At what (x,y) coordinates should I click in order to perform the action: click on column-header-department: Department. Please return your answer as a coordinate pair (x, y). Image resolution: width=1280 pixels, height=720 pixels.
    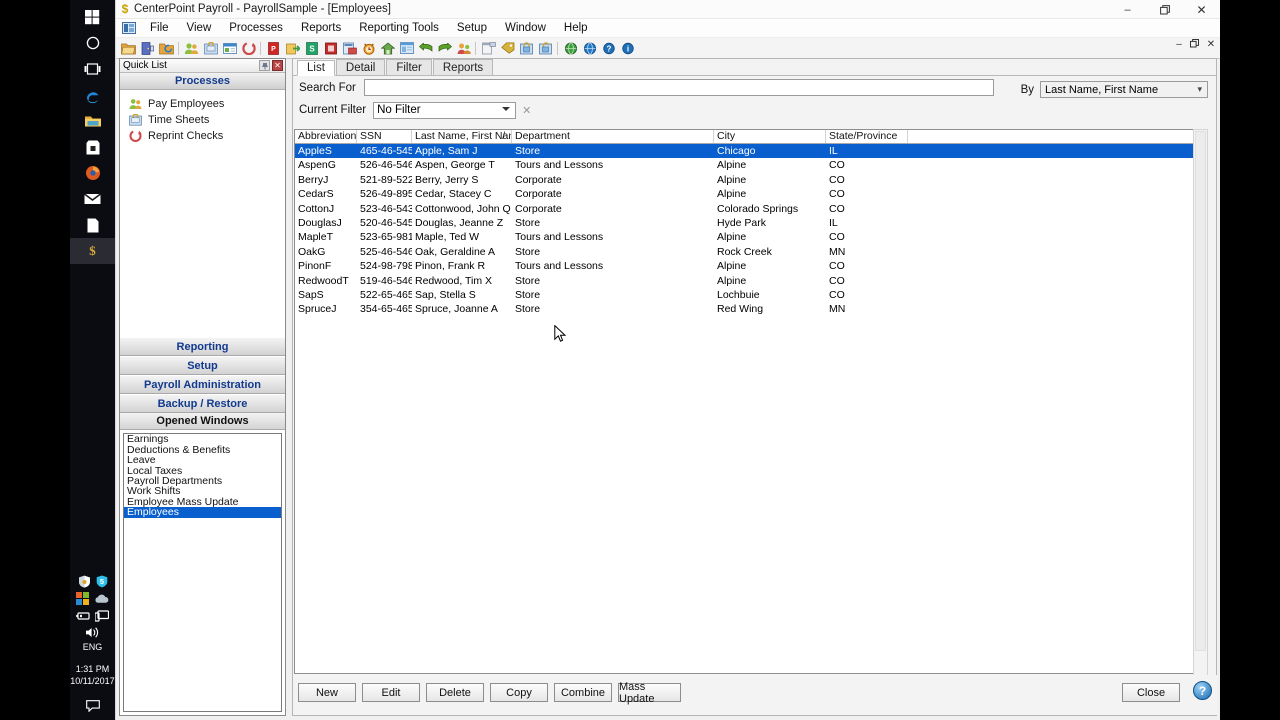
    Looking at the image, I should click on (613, 136).